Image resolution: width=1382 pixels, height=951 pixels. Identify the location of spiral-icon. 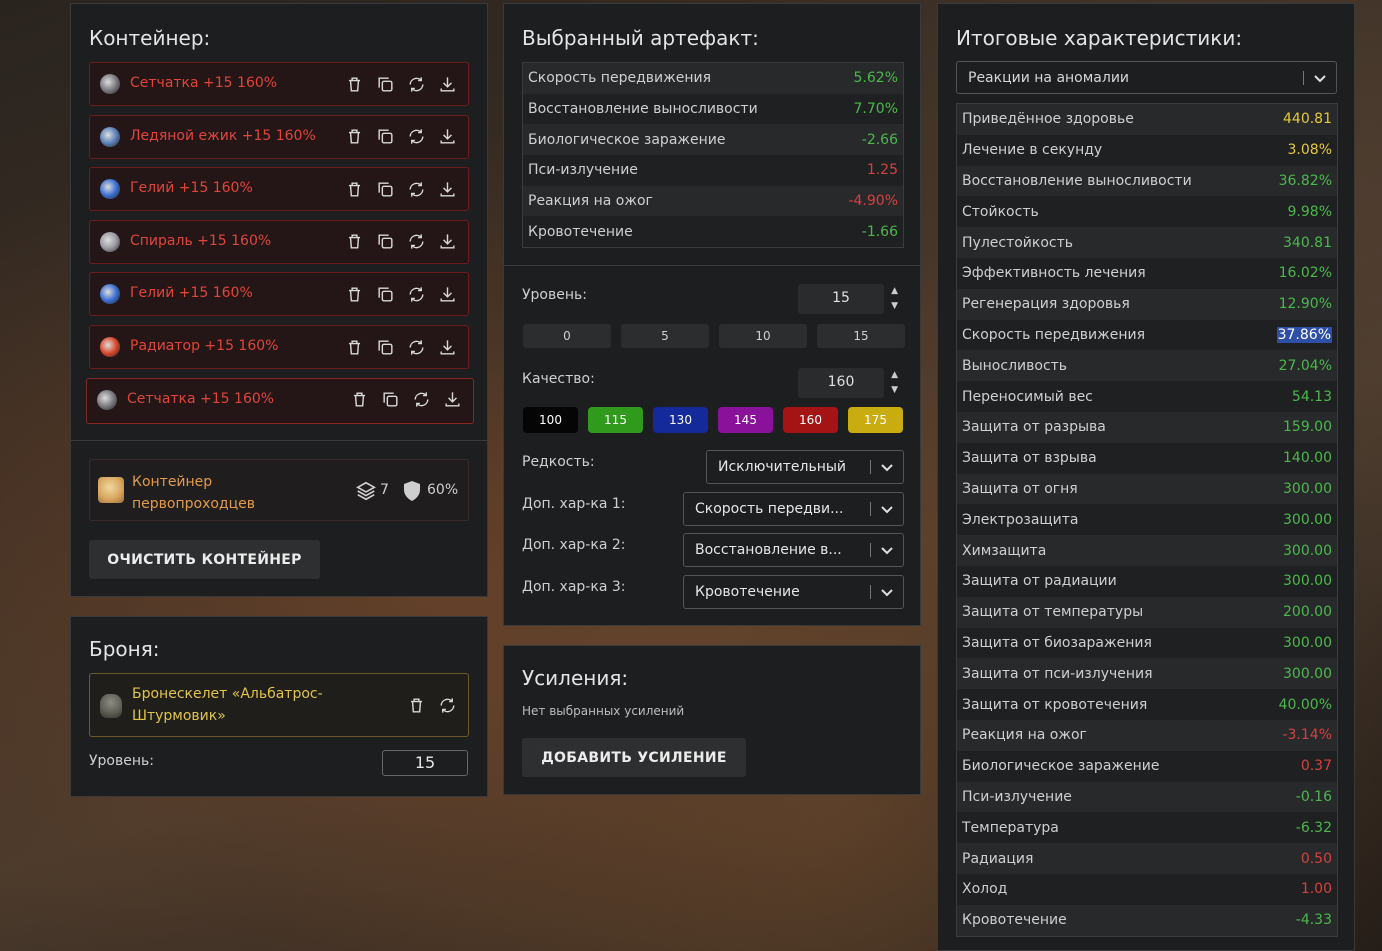
(110, 241).